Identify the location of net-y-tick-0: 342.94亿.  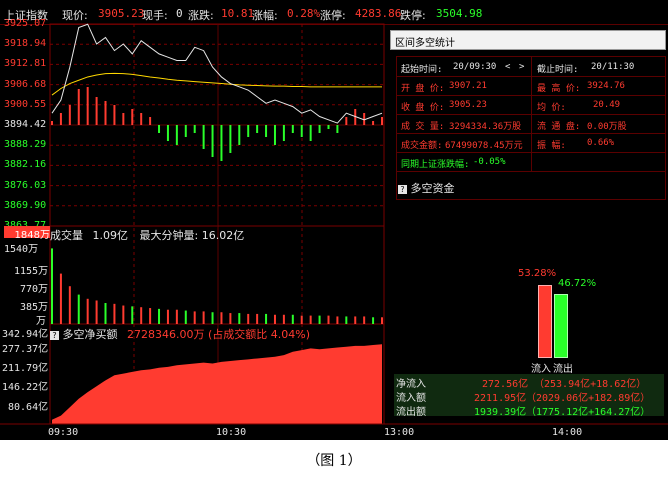
(25, 334).